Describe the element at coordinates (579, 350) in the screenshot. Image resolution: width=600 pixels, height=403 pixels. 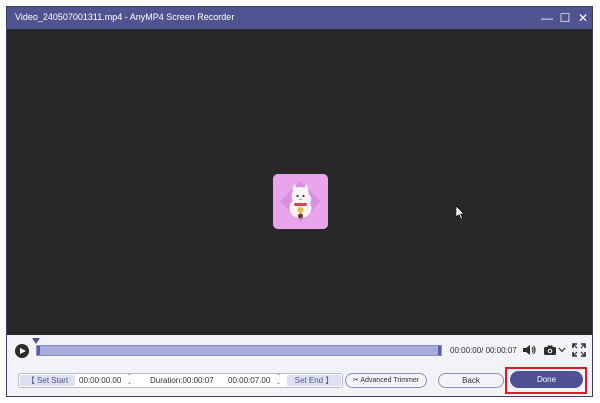
I see `fullscreen-icon` at that location.